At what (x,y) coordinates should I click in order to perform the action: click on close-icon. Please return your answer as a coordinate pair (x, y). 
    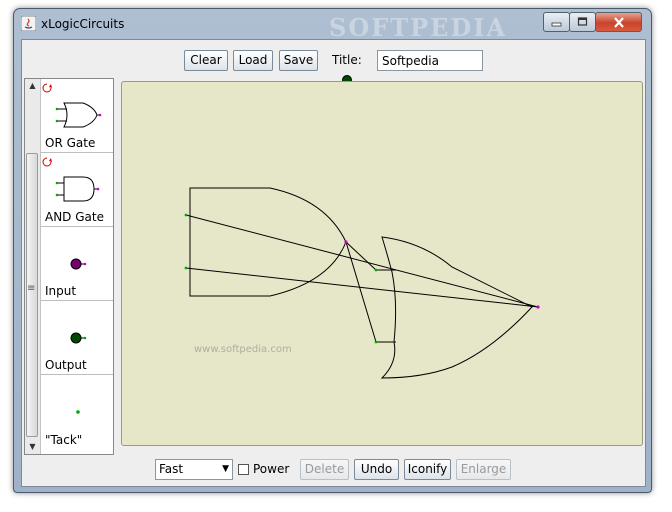
    Looking at the image, I should click on (618, 22).